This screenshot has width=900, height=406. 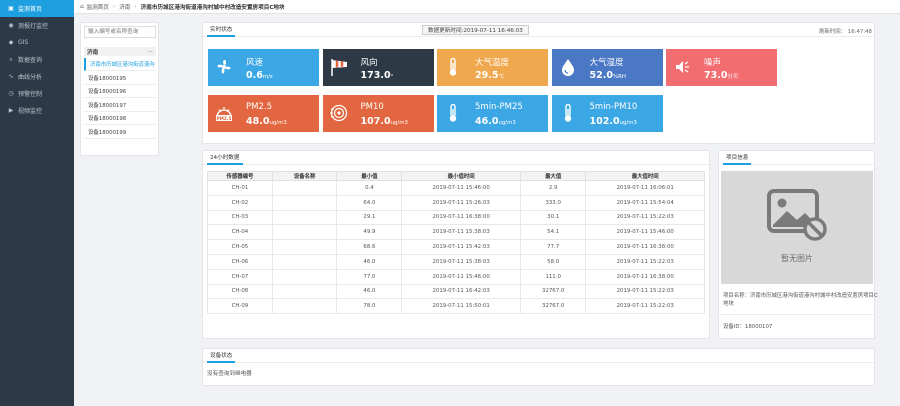 I want to click on droplet-icon, so click(x=568, y=67).